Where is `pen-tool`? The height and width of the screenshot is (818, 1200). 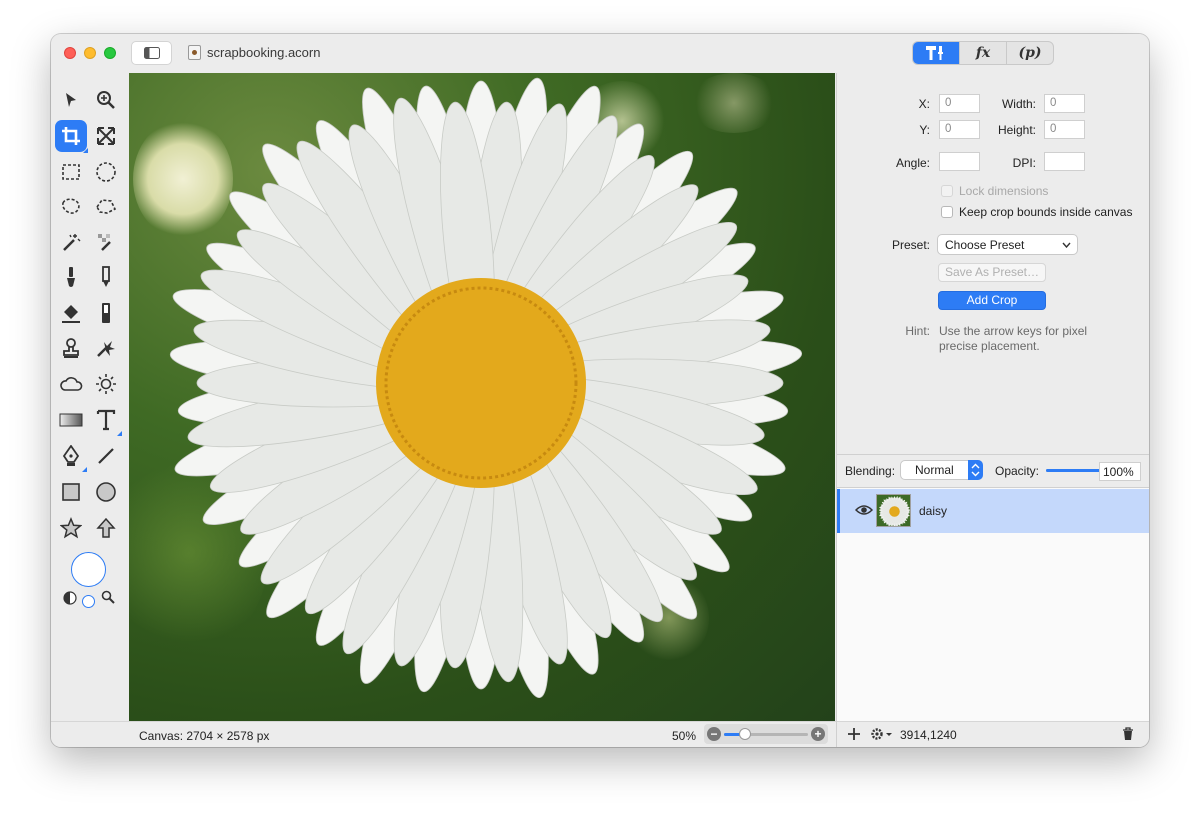
pen-tool is located at coordinates (71, 456).